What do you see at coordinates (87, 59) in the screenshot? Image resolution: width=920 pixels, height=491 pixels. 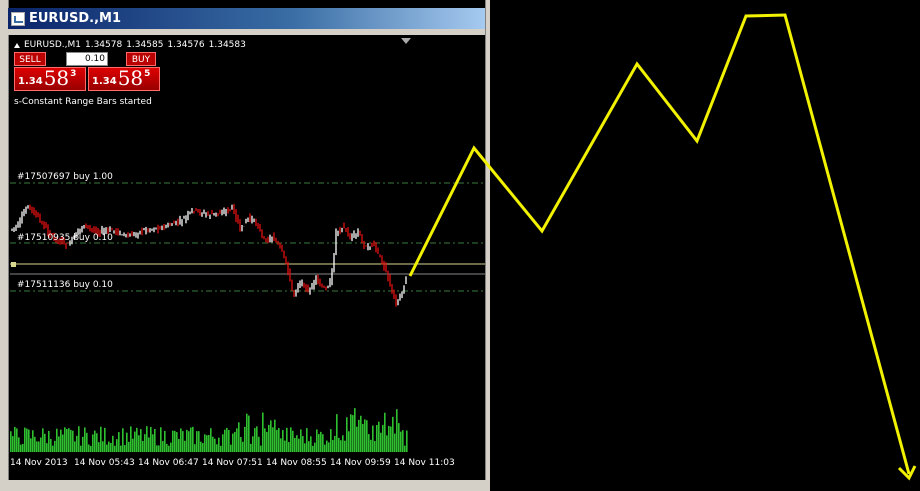 I see `lot-size-input: 0.10` at bounding box center [87, 59].